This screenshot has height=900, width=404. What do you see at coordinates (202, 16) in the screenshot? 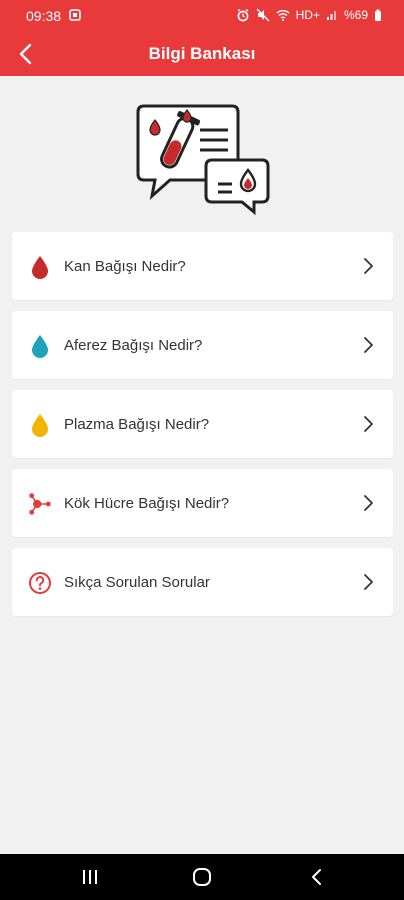
I see `status-bar: 09:38 HD+ %69` at bounding box center [202, 16].